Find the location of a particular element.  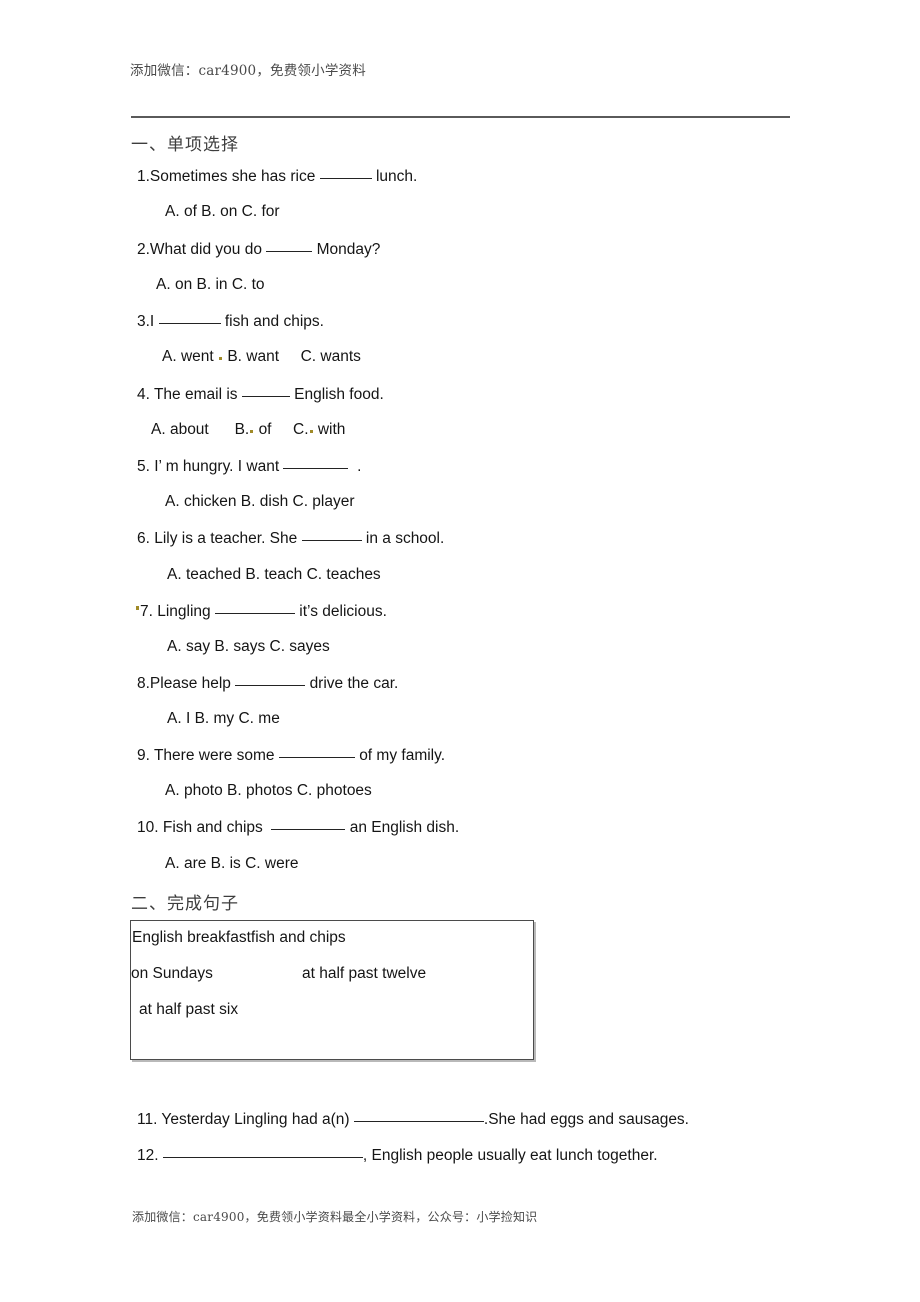

q5-text-before: 5. I’ m hungry. I want is located at coordinates (208, 466).